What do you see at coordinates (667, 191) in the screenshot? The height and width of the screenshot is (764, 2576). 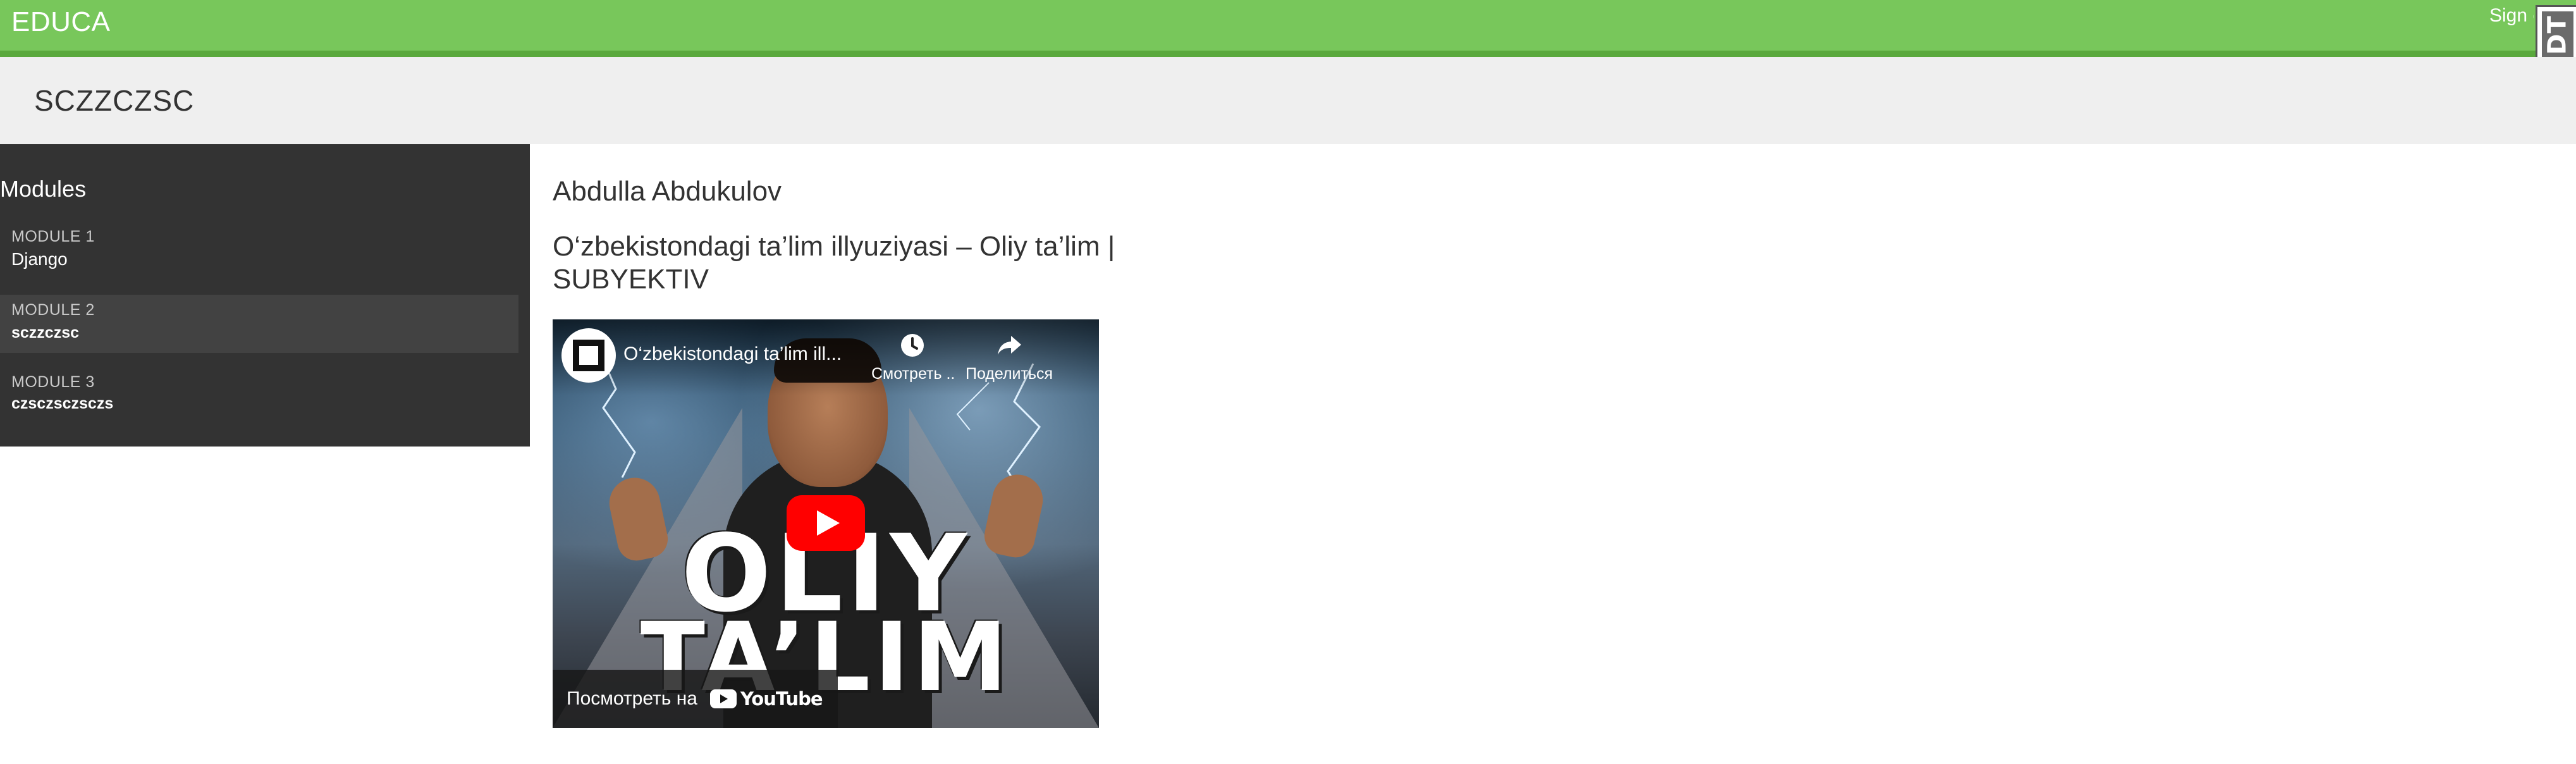 I see `content-author: Abdulla Abdukulov` at bounding box center [667, 191].